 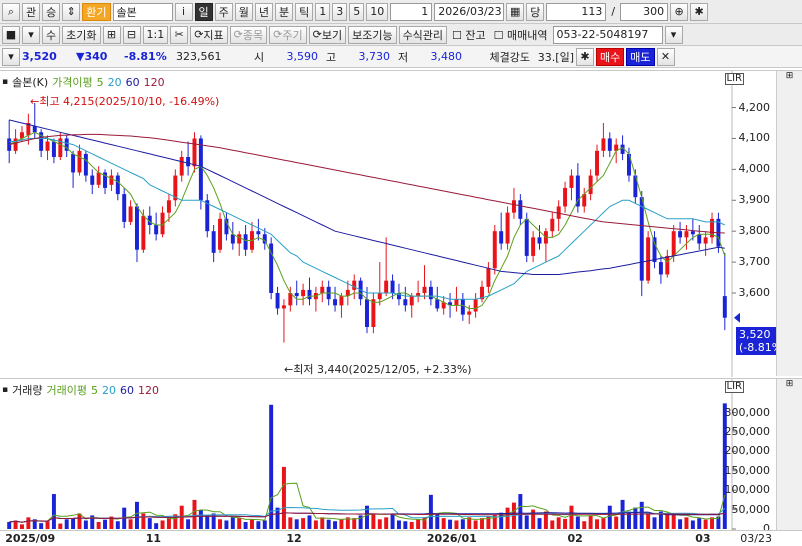 What do you see at coordinates (111, 34) in the screenshot?
I see `grid-icon: ⊞` at bounding box center [111, 34].